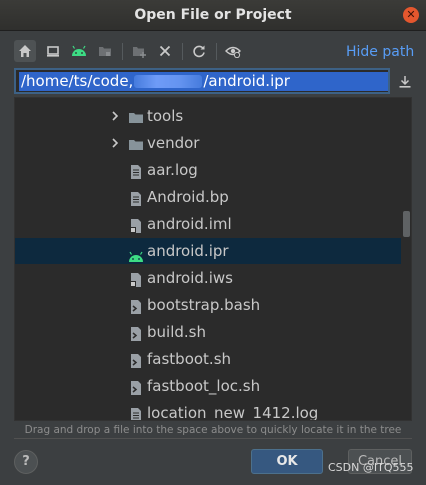  Describe the element at coordinates (233, 412) in the screenshot. I see `tree-item-label: location_new_1412.log` at that location.